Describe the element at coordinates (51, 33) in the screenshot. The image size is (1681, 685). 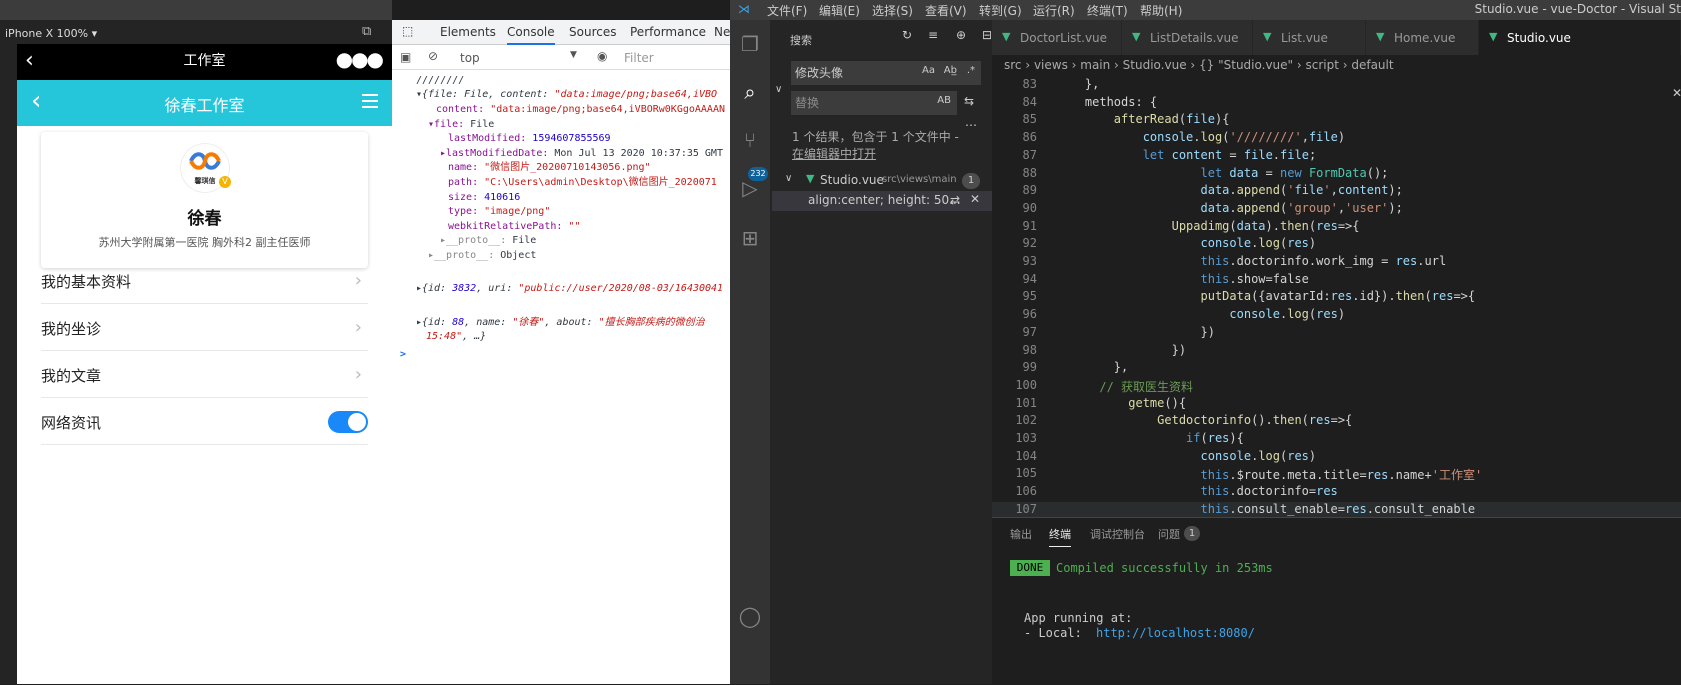
I see `device-selector: iPhone X 100% ▾` at that location.